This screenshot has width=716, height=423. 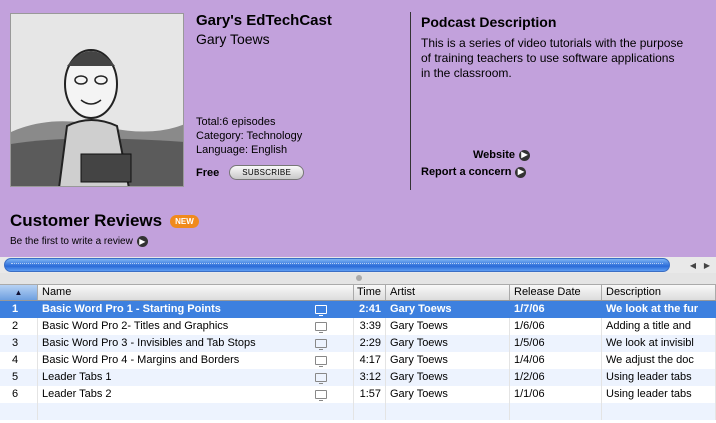 I want to click on vertical-divider, so click(x=410, y=101).